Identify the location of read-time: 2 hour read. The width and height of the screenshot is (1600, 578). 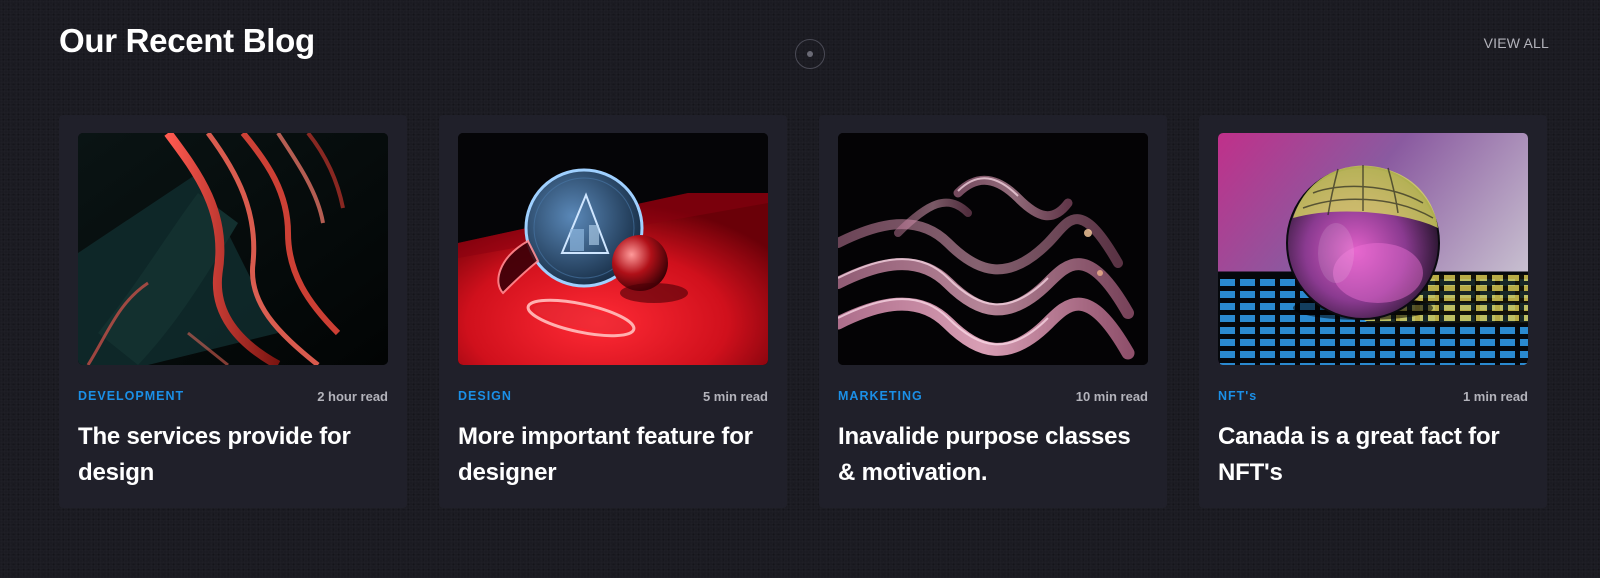
(352, 396).